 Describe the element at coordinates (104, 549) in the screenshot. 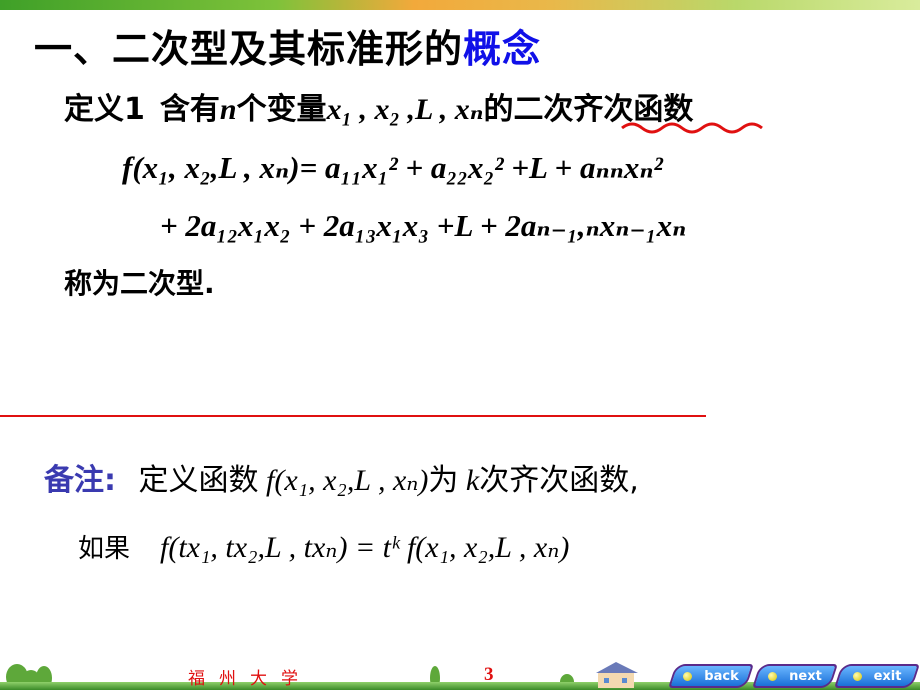

I see `condition-if: 如果` at that location.